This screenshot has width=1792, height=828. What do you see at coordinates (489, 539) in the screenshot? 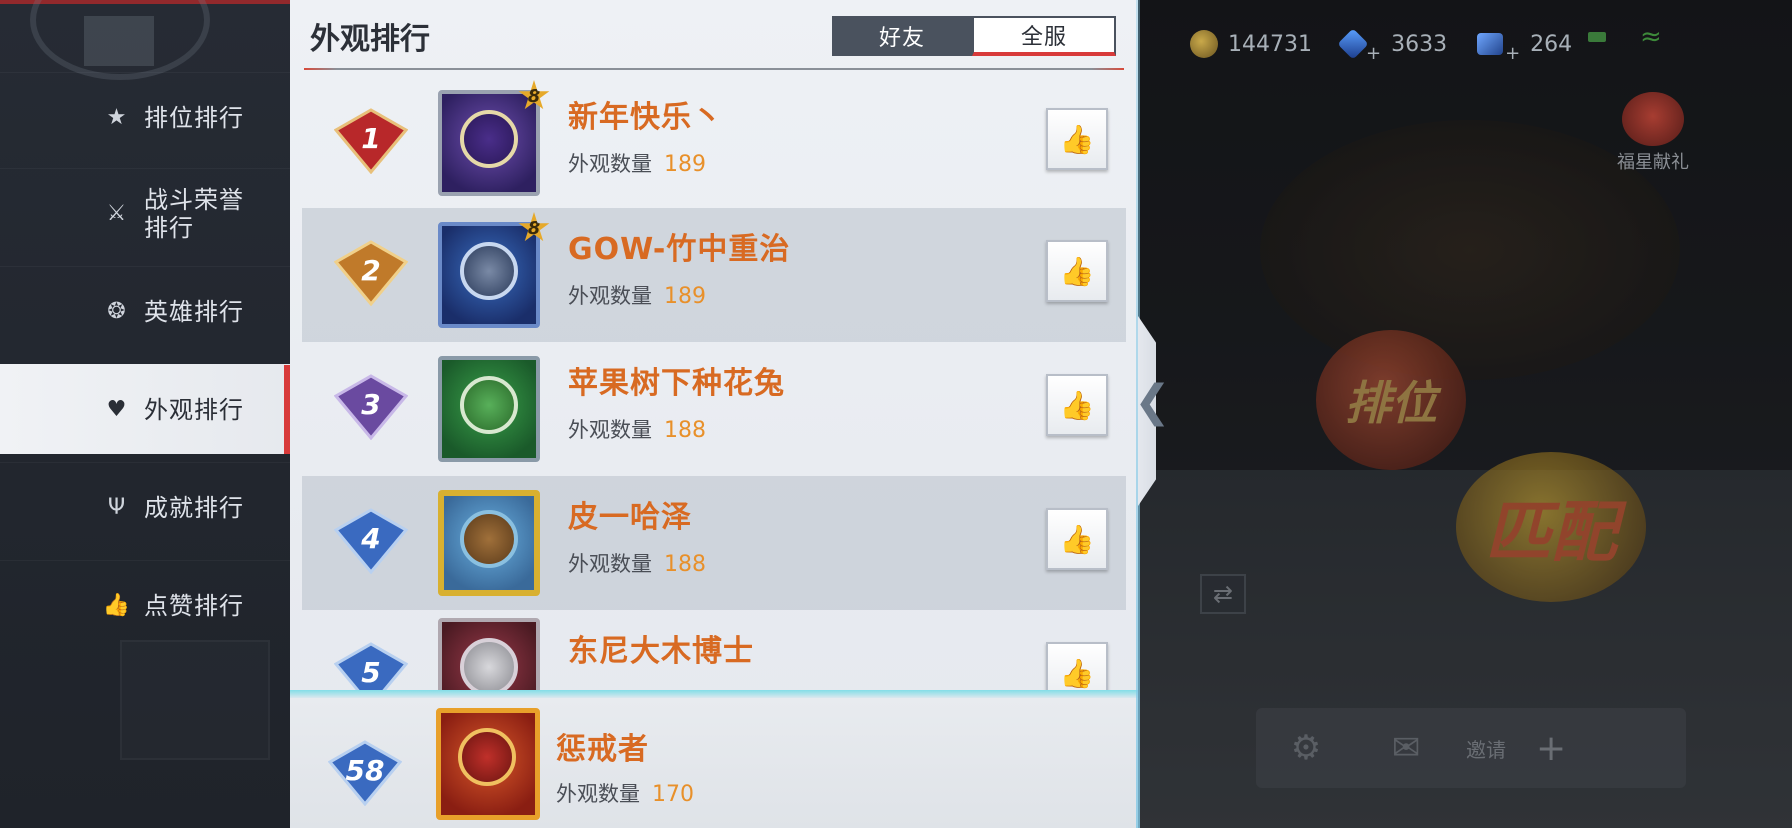
I see `groot-portrait-icon` at bounding box center [489, 539].